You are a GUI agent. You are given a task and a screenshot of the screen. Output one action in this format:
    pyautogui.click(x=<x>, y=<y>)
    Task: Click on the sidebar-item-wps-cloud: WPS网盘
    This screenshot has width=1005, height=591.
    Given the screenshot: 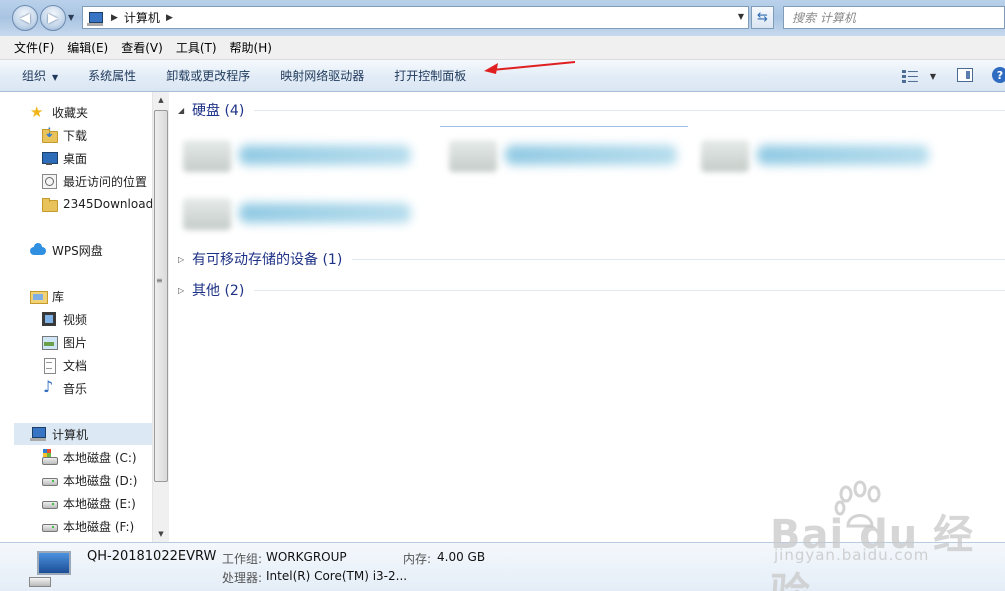 What is the action you would take?
    pyautogui.click(x=83, y=250)
    